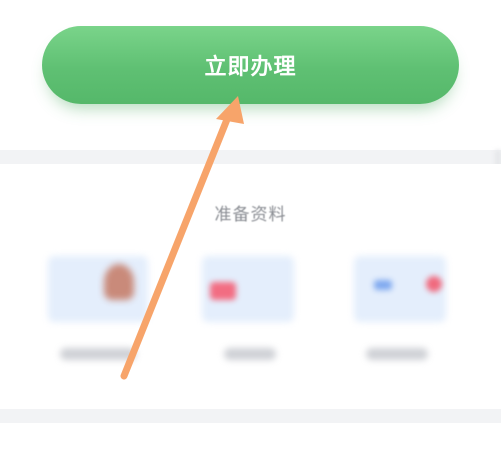  What do you see at coordinates (250, 437) in the screenshot?
I see `next-card` at bounding box center [250, 437].